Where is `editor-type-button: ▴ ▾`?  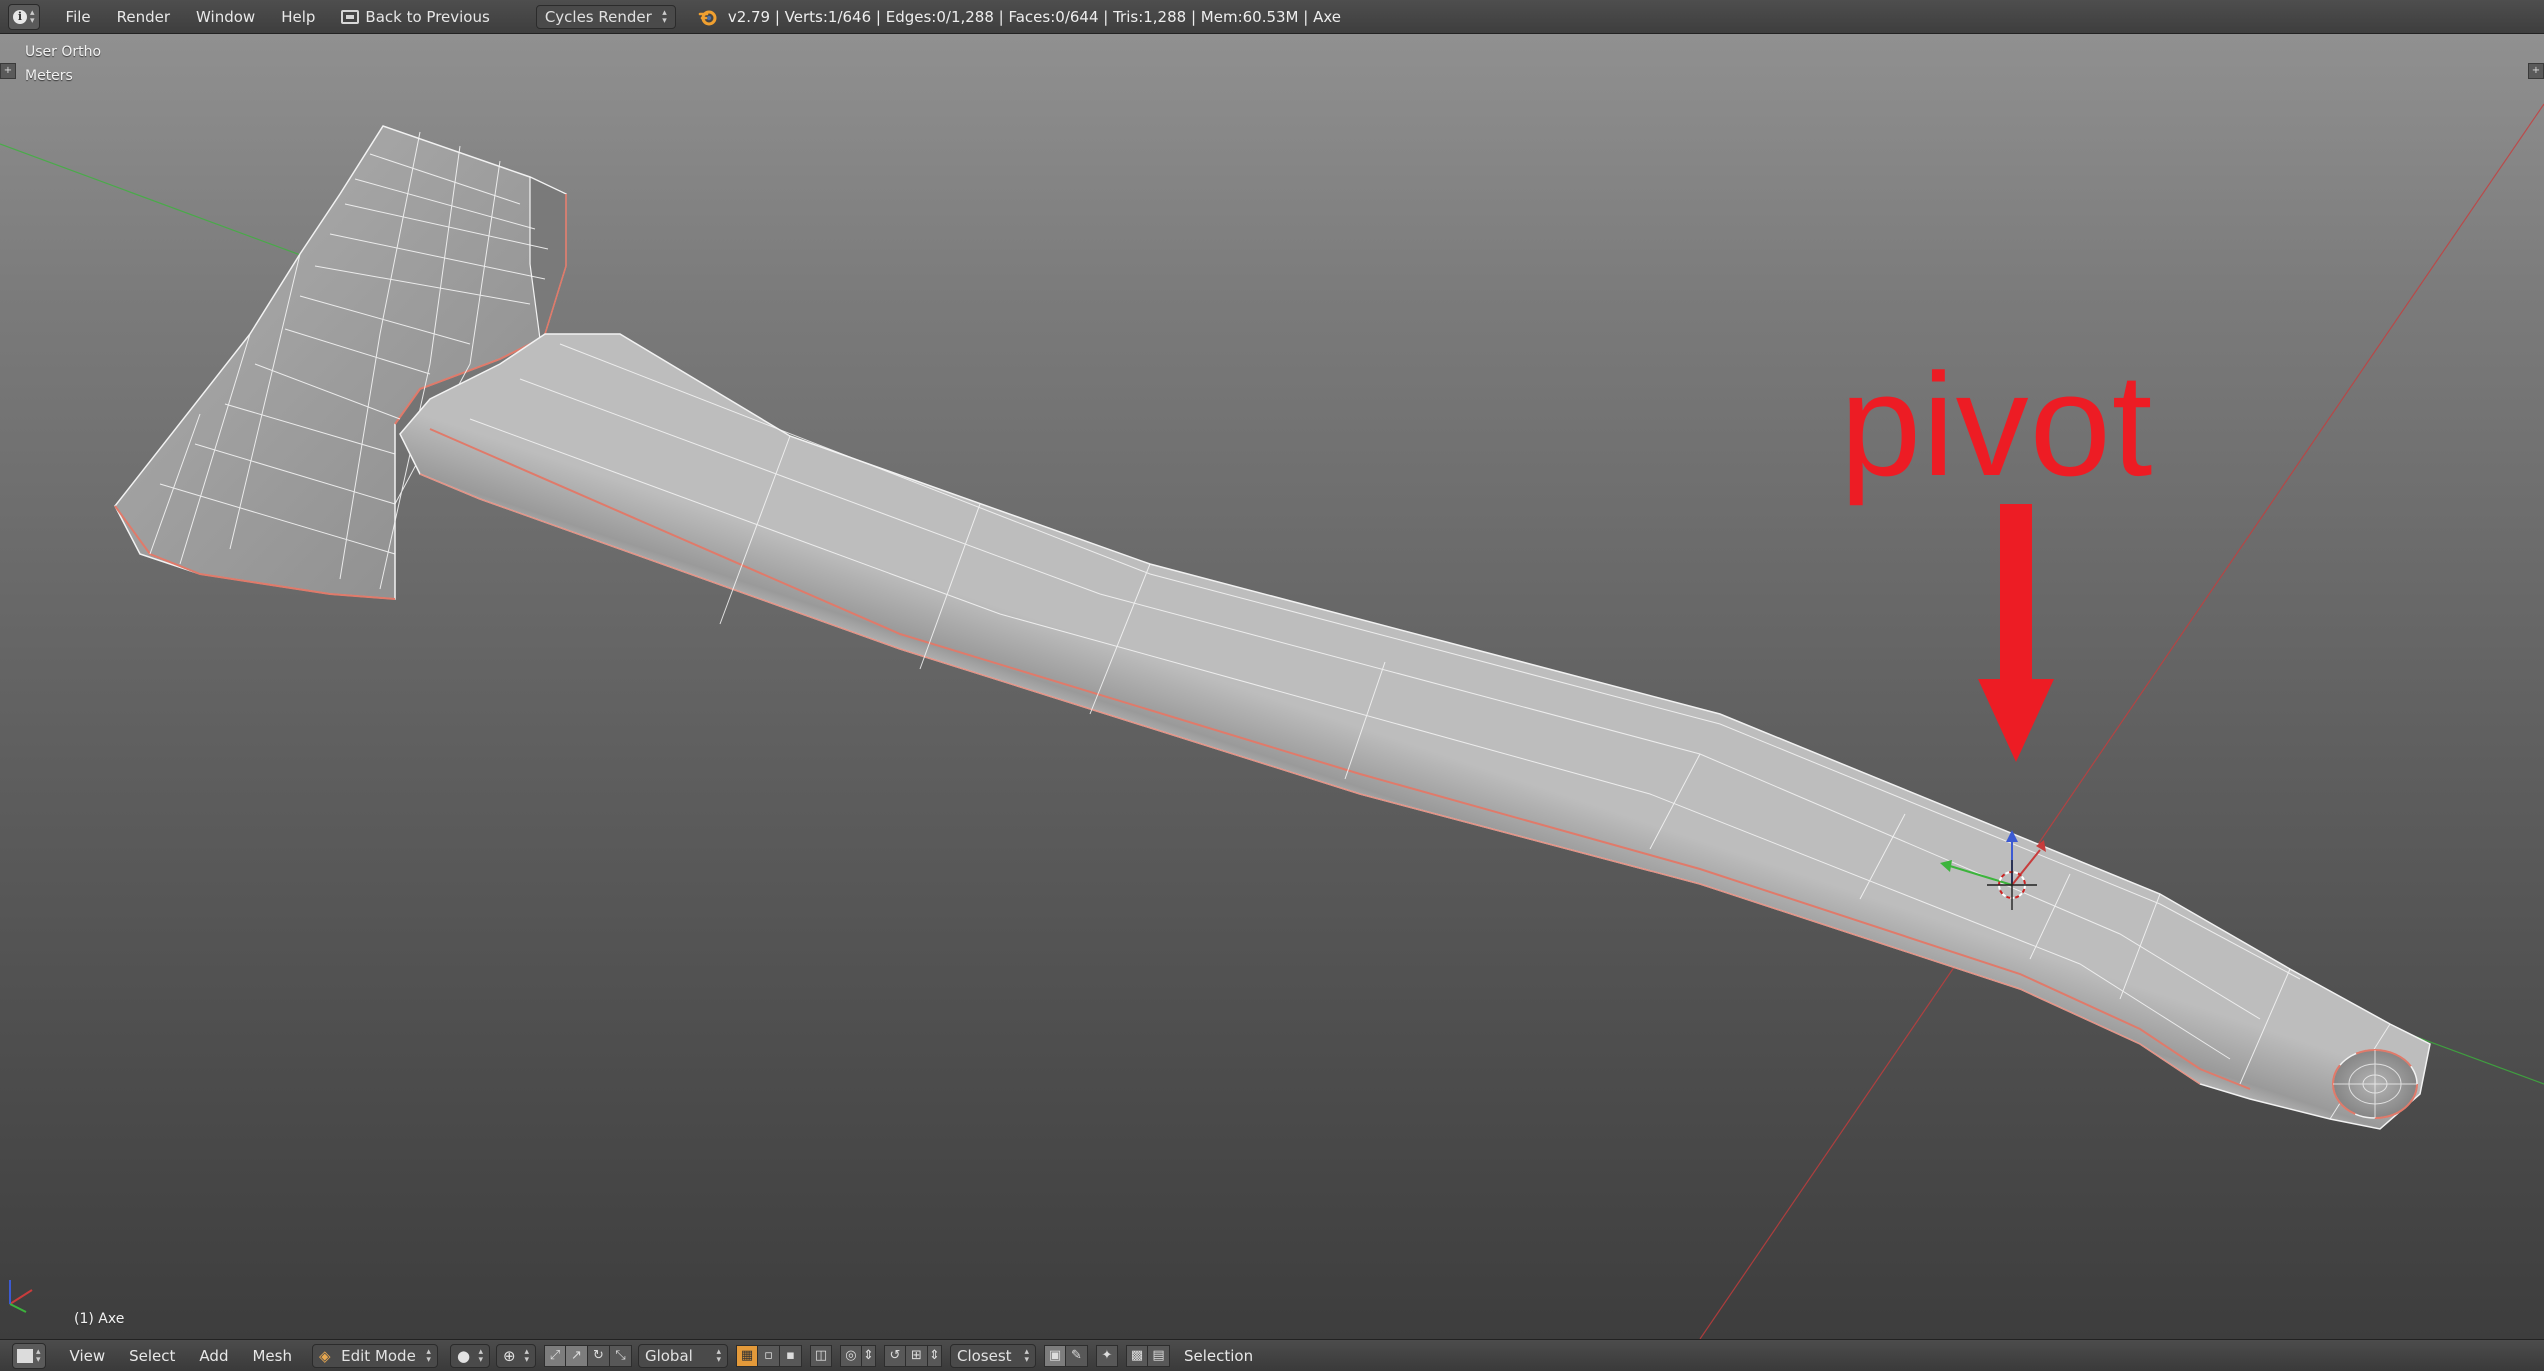
editor-type-button: ▴ ▾ is located at coordinates (29, 1355).